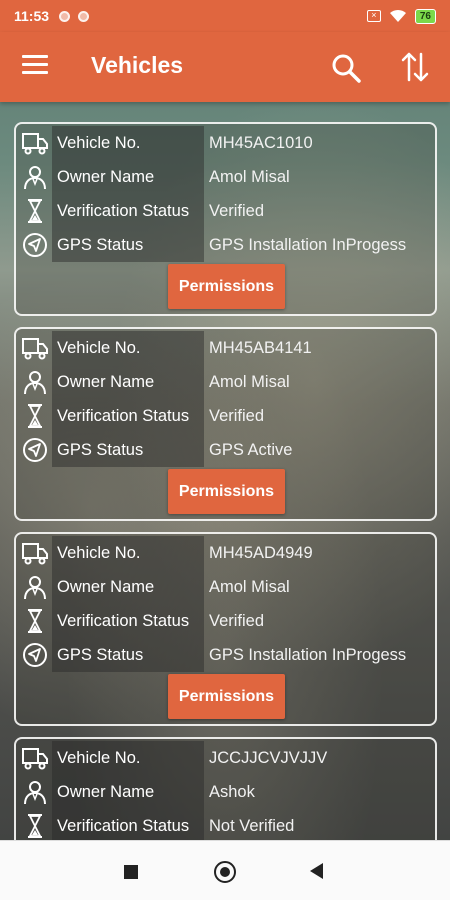 This screenshot has height=900, width=450. I want to click on verification-status-row: Verification Status Not Verified, so click(225, 824).